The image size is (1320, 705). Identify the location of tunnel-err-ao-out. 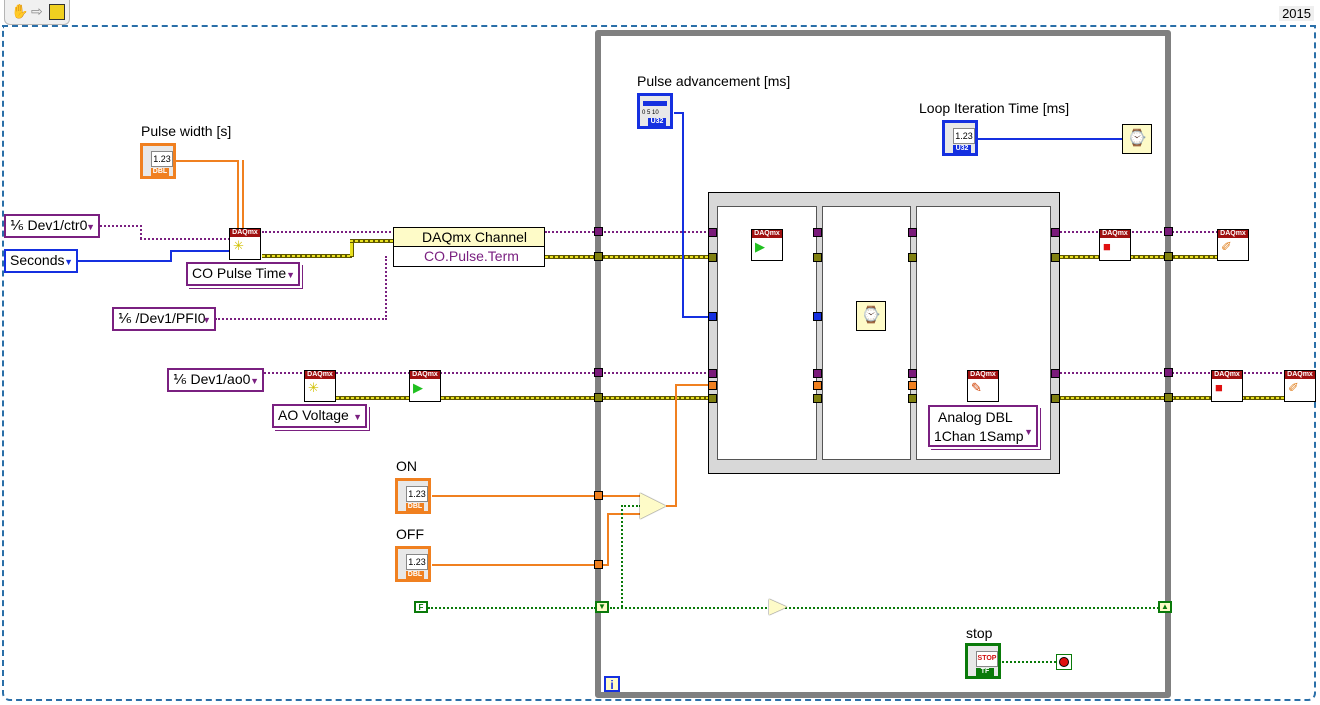
(1168, 397).